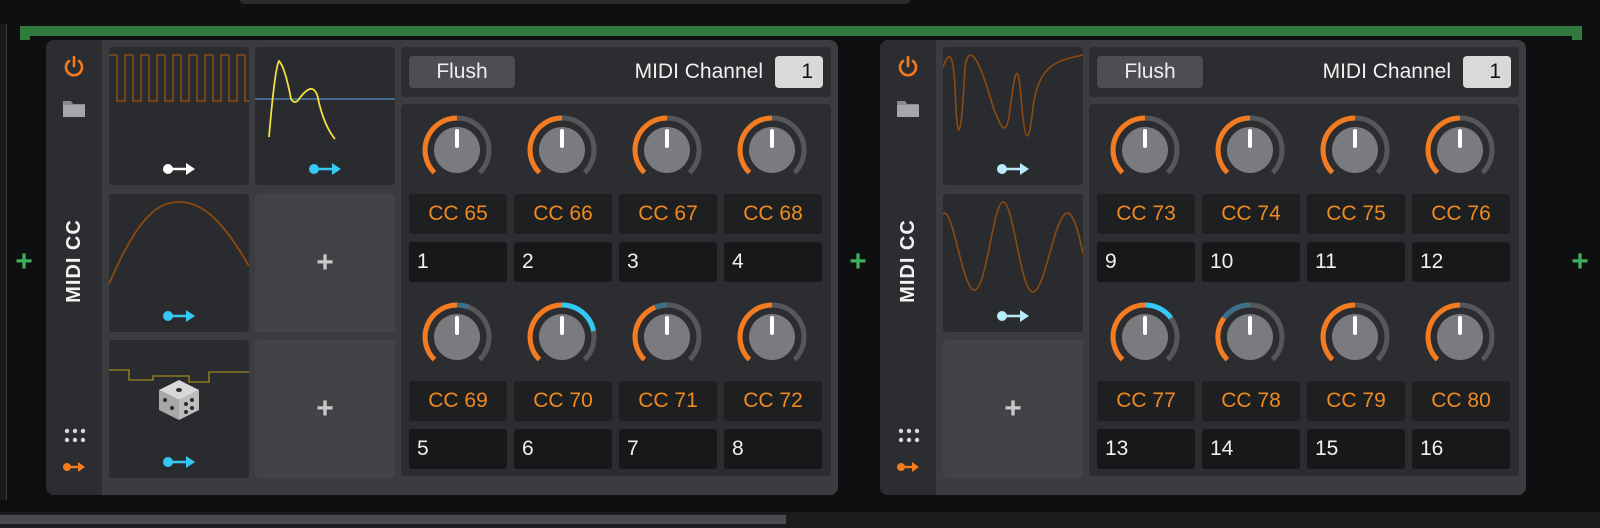 This screenshot has height=528, width=1600. What do you see at coordinates (563, 262) in the screenshot?
I see `slot-number-field: 2` at bounding box center [563, 262].